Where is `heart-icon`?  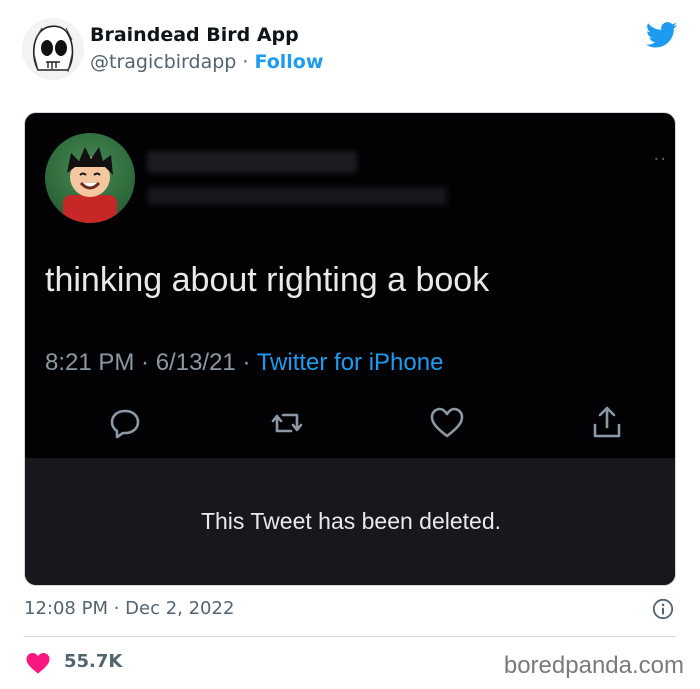
heart-icon is located at coordinates (38, 663).